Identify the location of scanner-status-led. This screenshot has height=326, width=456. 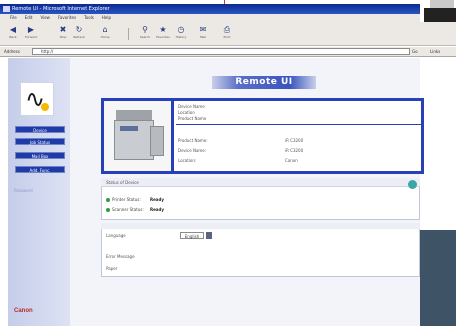
(108, 210).